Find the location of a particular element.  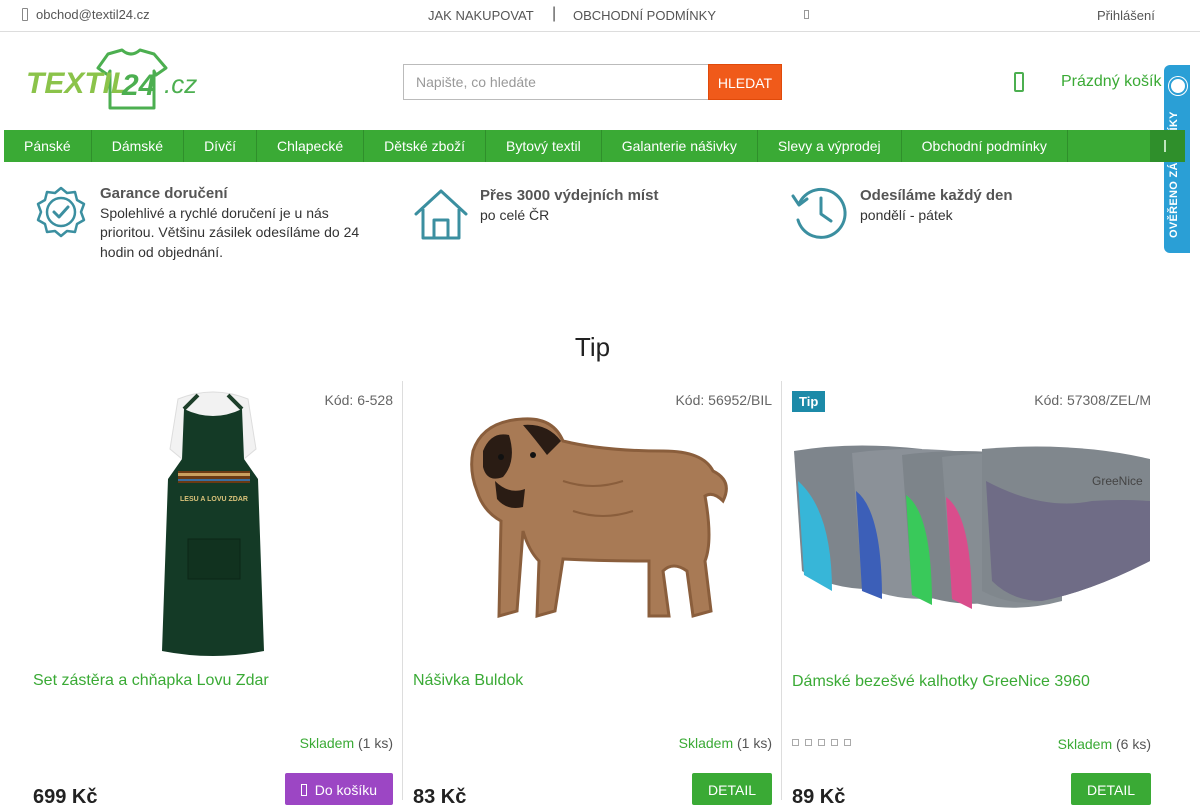

nav-item-detske-zbozi: Dětské zboží is located at coordinates (425, 146).